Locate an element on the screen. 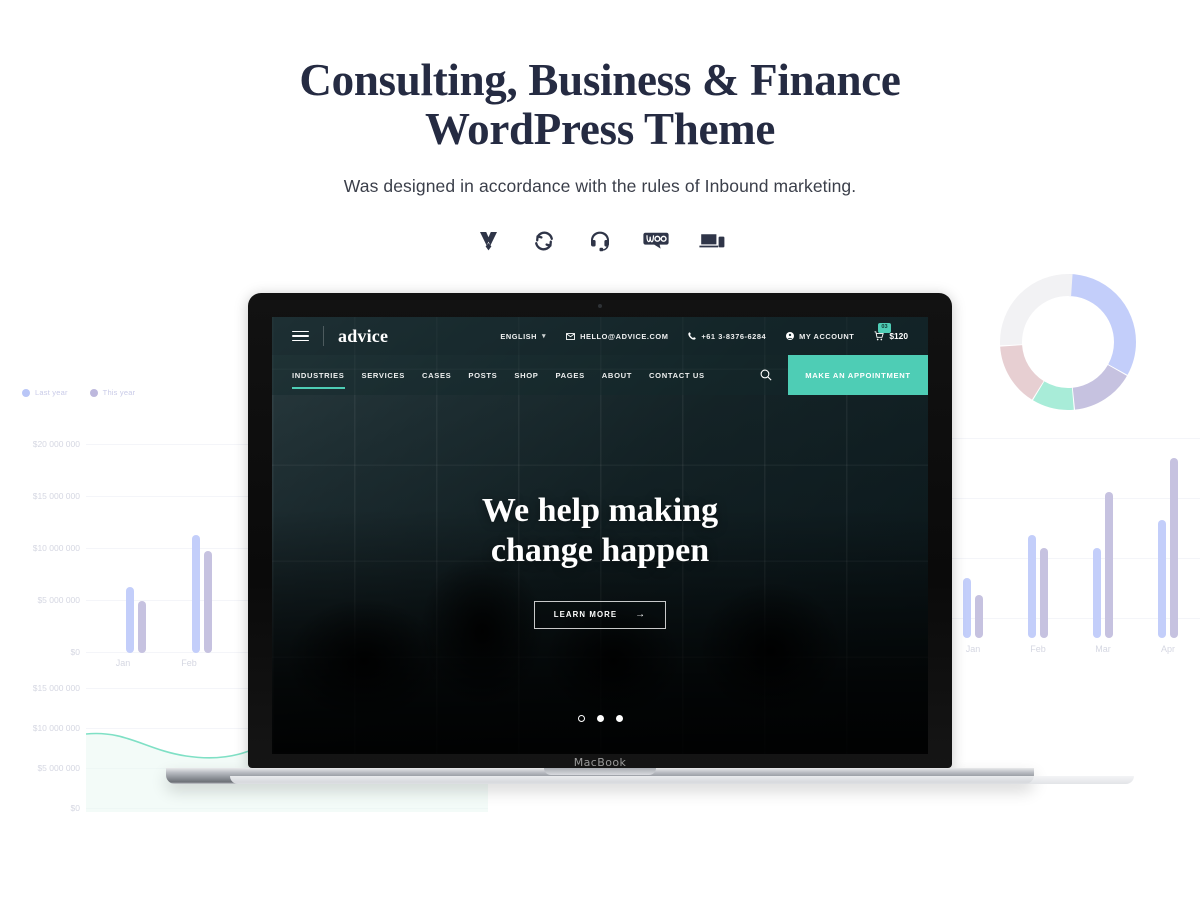 This screenshot has width=1200, height=900. legend-item-this-year: This year is located at coordinates (112, 392).